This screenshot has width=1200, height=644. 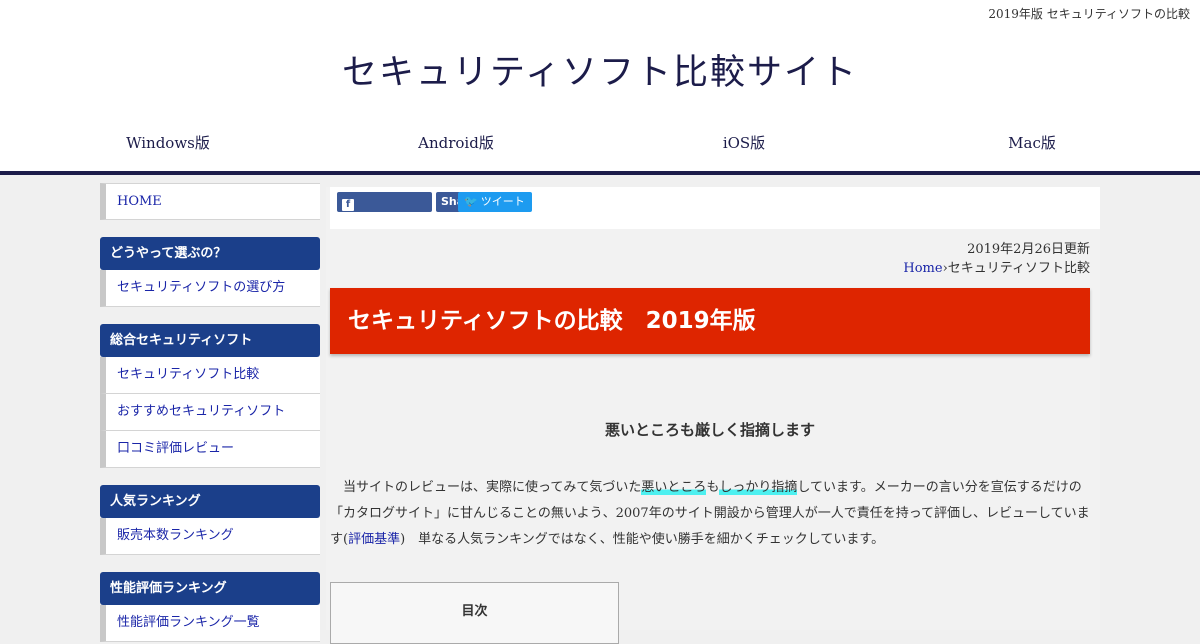 I want to click on section-subheading: 悪いところも厳しく指摘します, so click(x=709, y=430).